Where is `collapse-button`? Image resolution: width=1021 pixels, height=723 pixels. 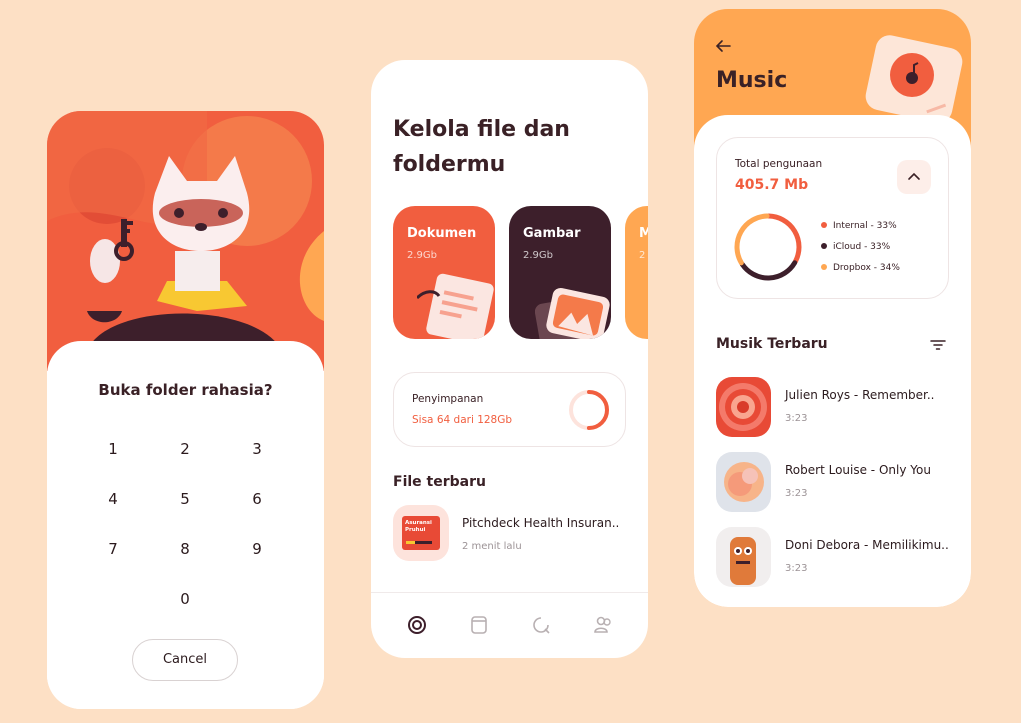
collapse-button is located at coordinates (914, 177).